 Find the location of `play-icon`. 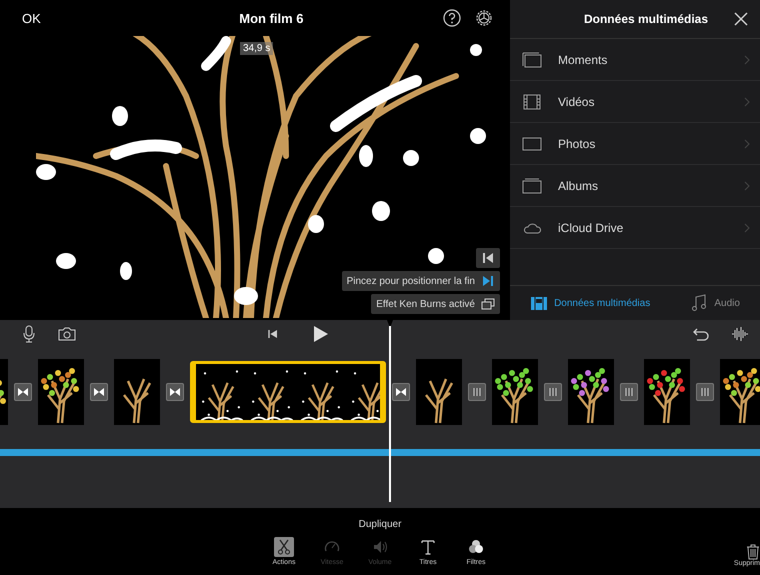

play-icon is located at coordinates (320, 334).